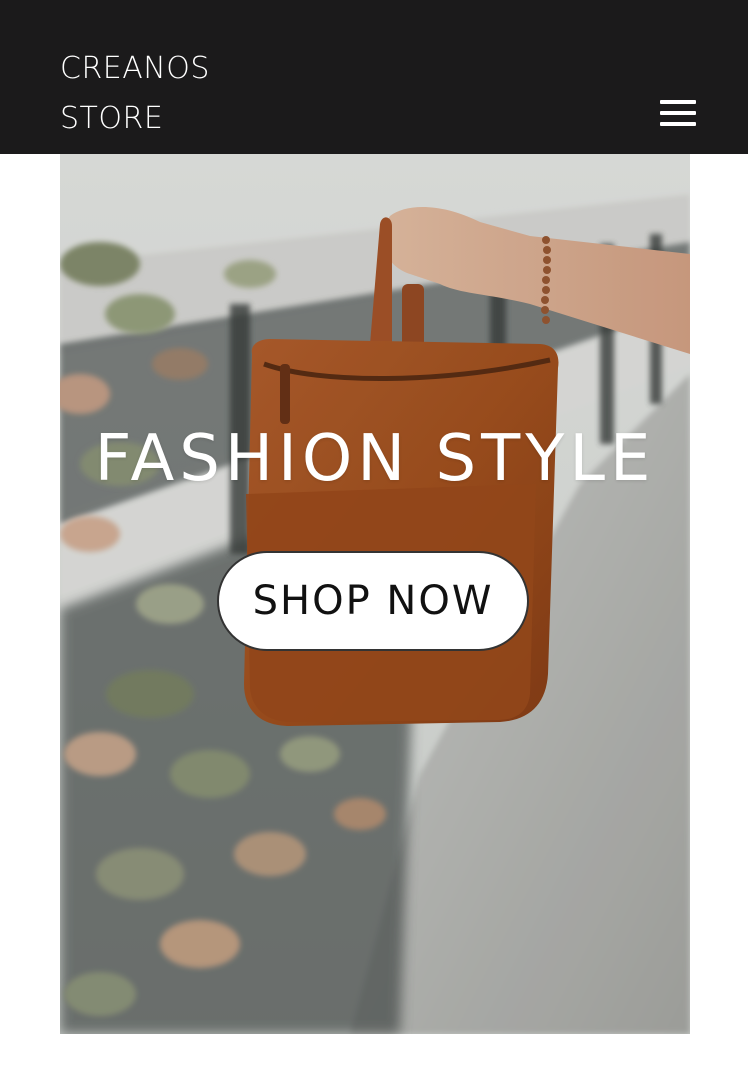 The height and width of the screenshot is (1092, 748). What do you see at coordinates (375, 459) in the screenshot?
I see `hero-title: FASHION STYLE` at bounding box center [375, 459].